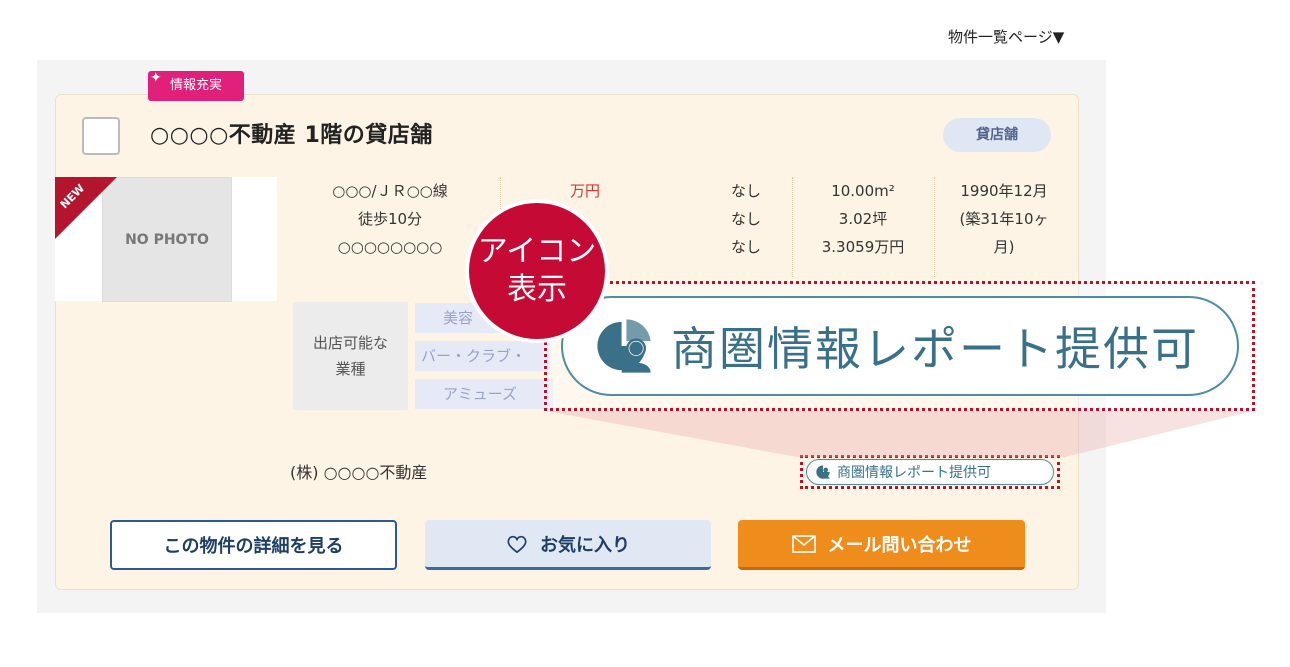 The height and width of the screenshot is (667, 1290). I want to click on market-report-icon, so click(624, 346).